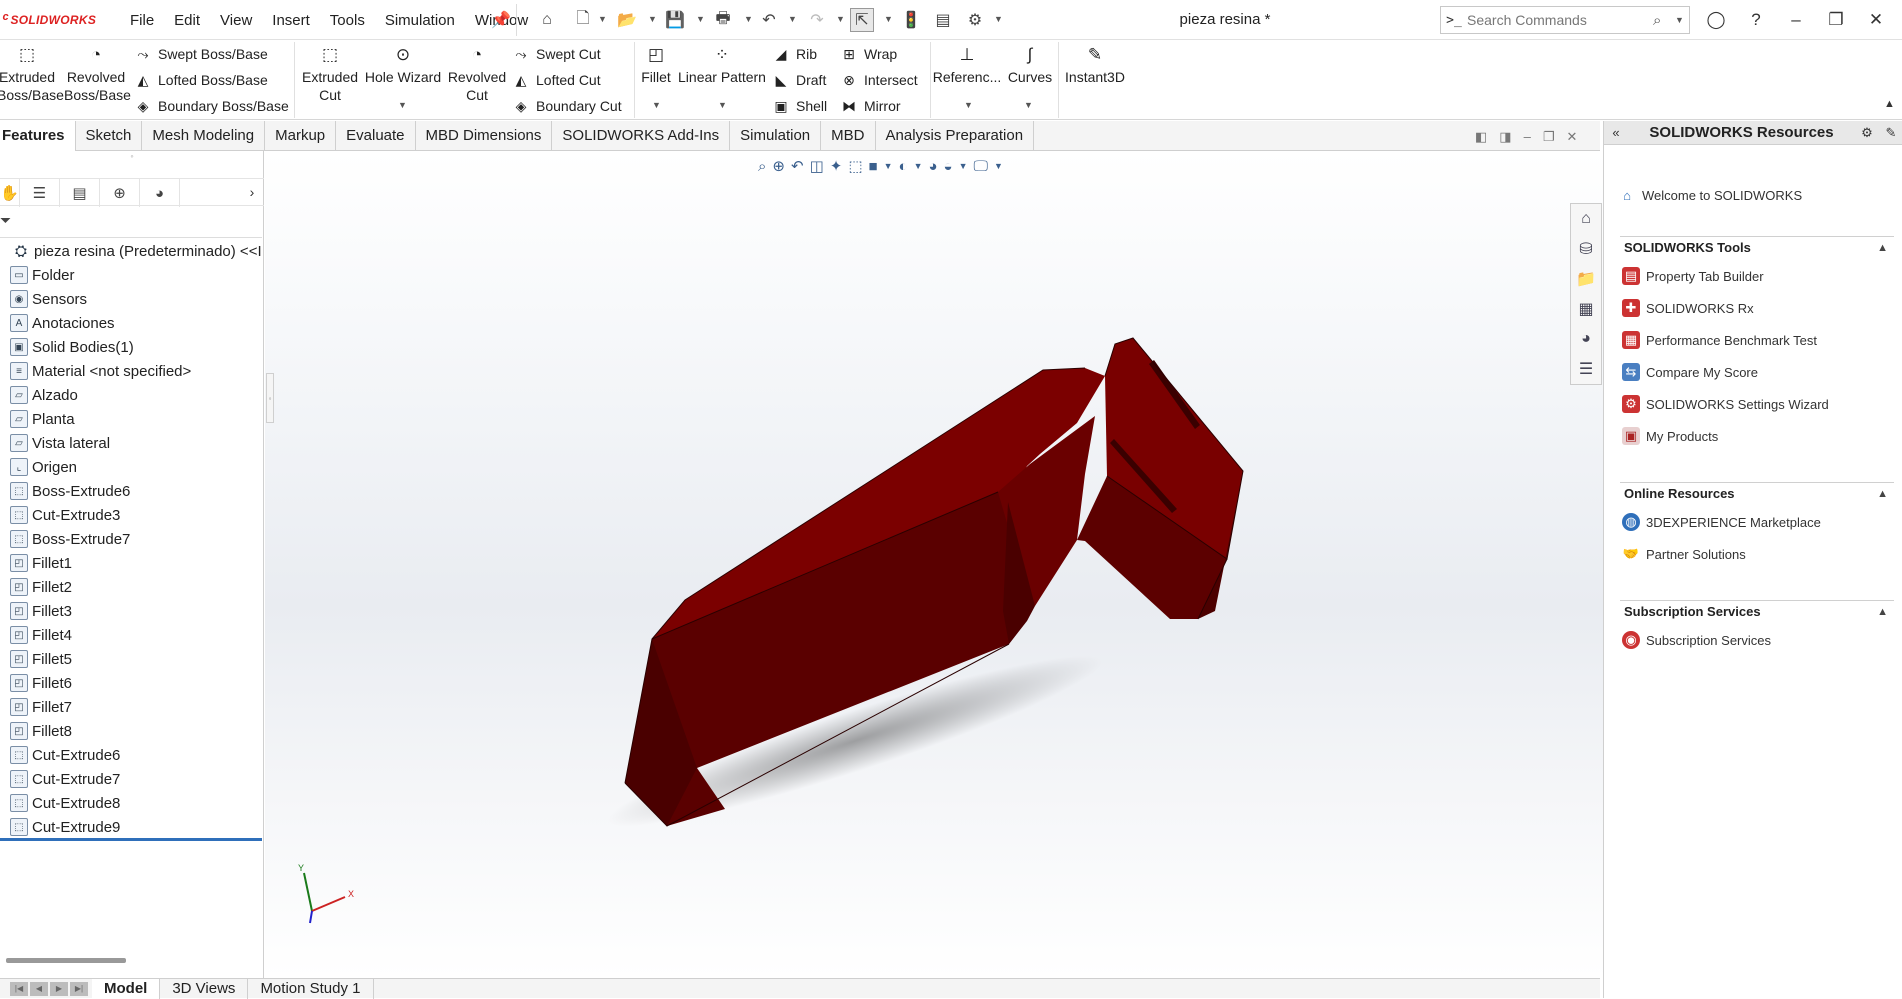  I want to click on boundary-cut-button: ◈ Boundary Cut, so click(567, 106).